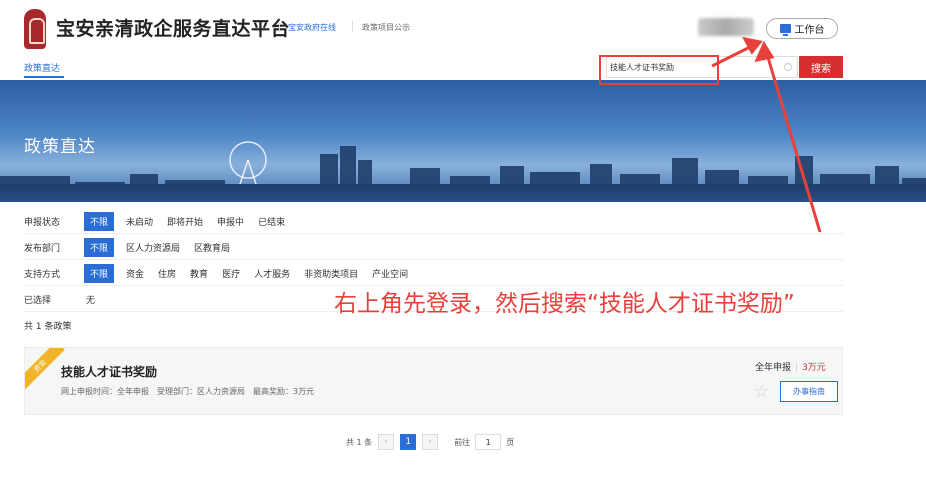 This screenshot has height=484, width=926. What do you see at coordinates (761, 392) in the screenshot?
I see `star-icon: ☆` at bounding box center [761, 392].